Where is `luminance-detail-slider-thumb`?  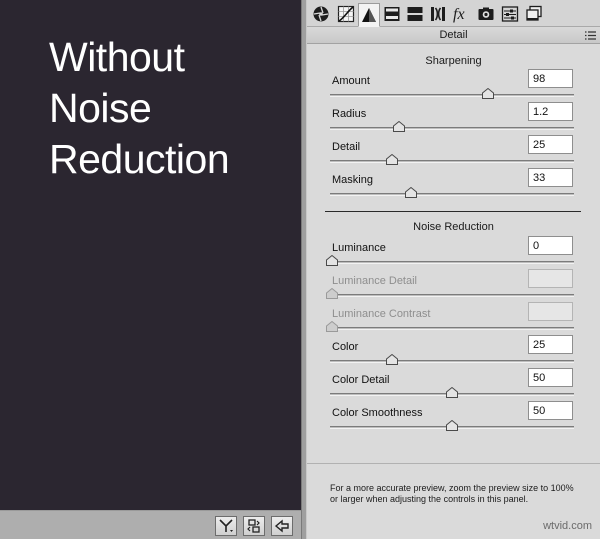
luminance-detail-slider-thumb is located at coordinates (332, 293).